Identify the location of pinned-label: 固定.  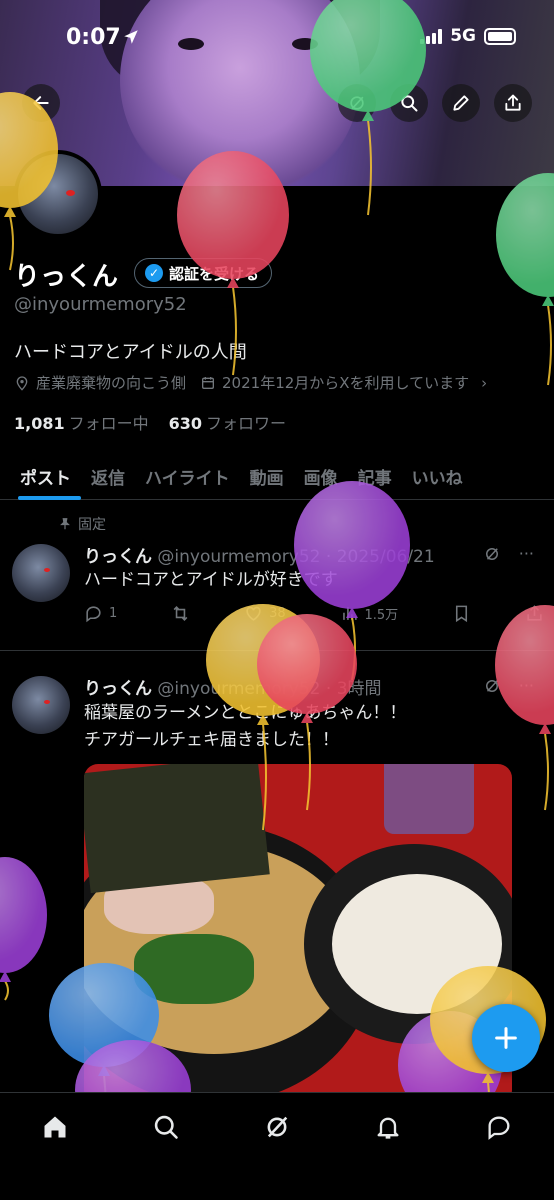
(92, 525).